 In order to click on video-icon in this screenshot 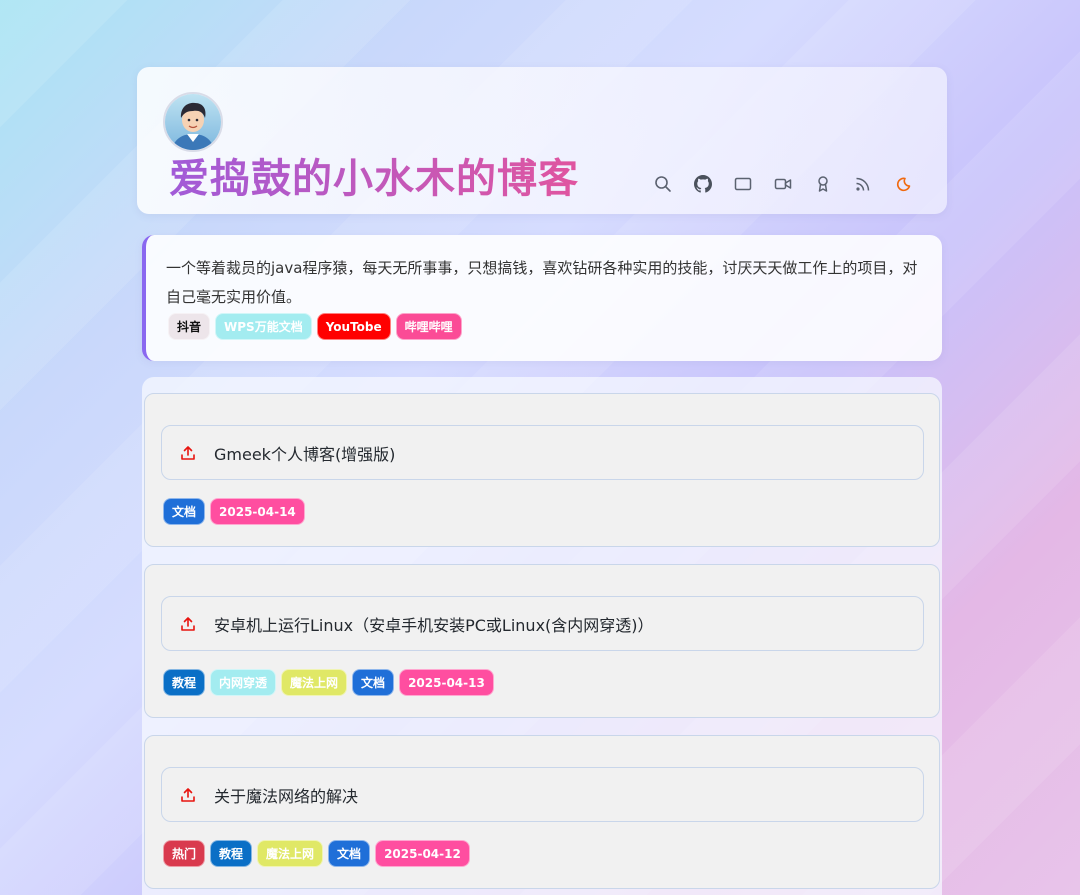, I will do `click(783, 184)`.